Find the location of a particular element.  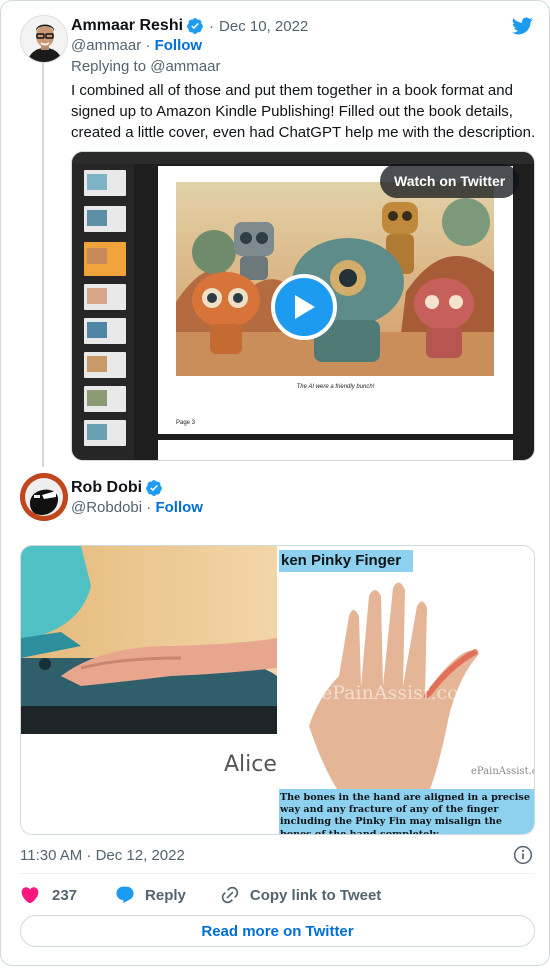

image-caption: The AI were a friendly bunch! is located at coordinates (335, 387).